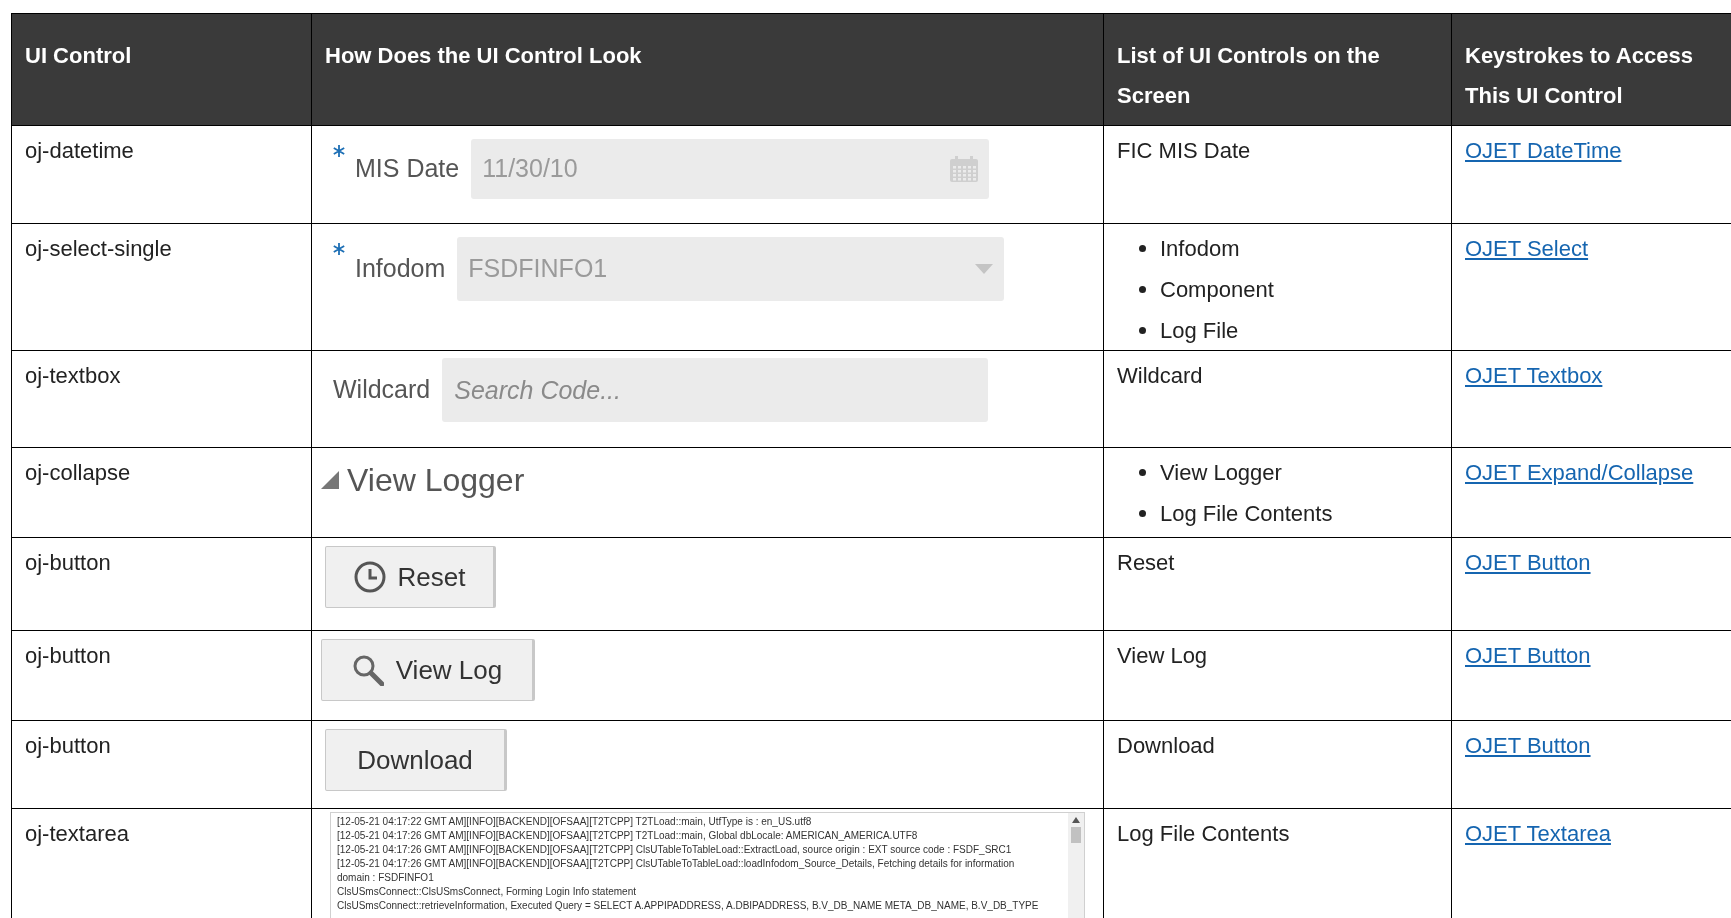 The image size is (1731, 918). What do you see at coordinates (486, 892) in the screenshot?
I see `log-line: ClsUSmsConnect::ClsUSmsConnect, Forming Login Info statement` at bounding box center [486, 892].